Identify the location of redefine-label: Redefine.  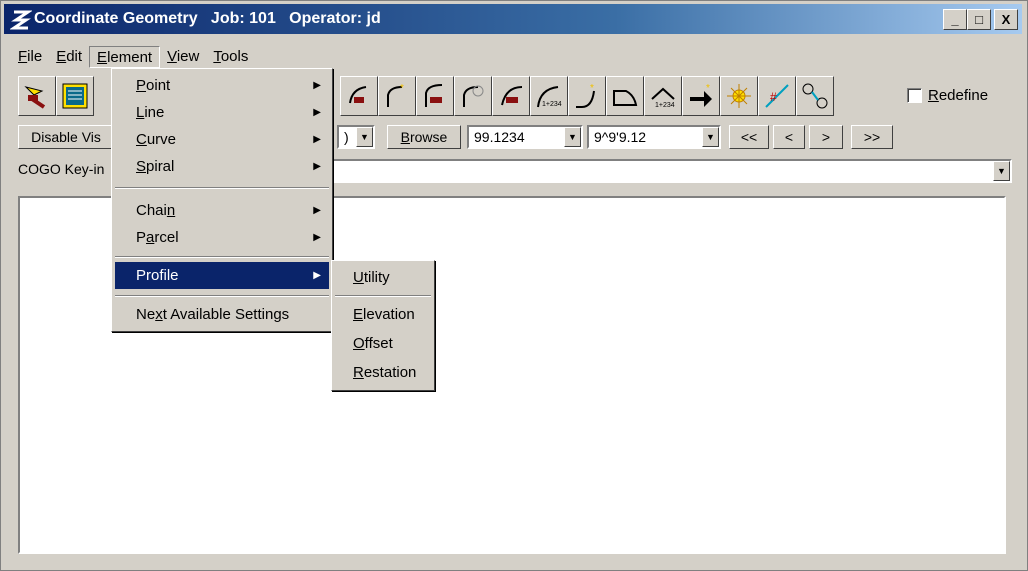
(958, 95).